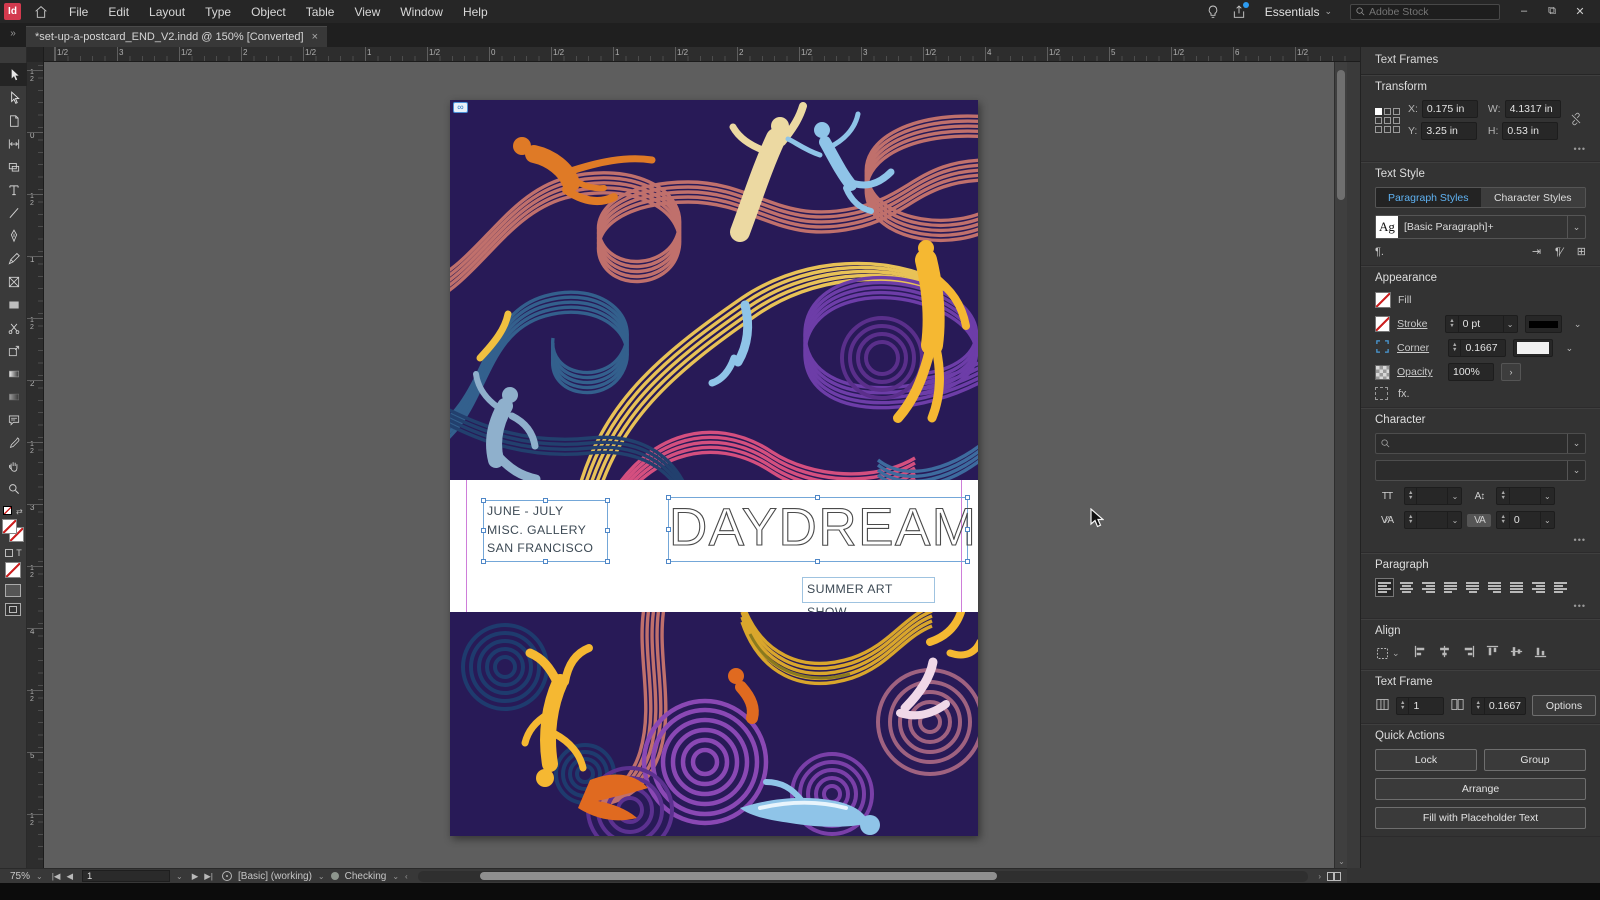  I want to click on embedded-link-badge-icon: ∞, so click(460, 107).